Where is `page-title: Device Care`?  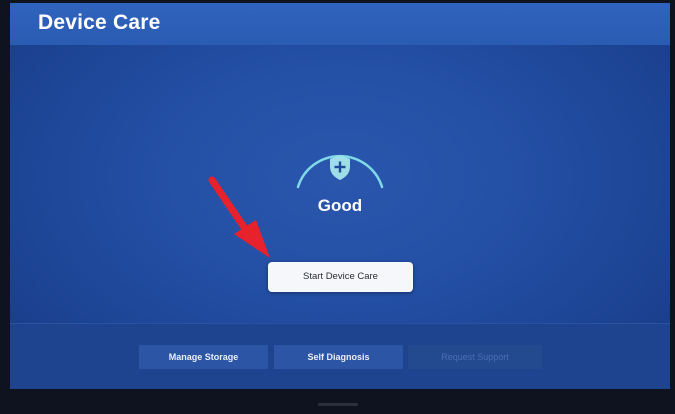
page-title: Device Care is located at coordinates (99, 22).